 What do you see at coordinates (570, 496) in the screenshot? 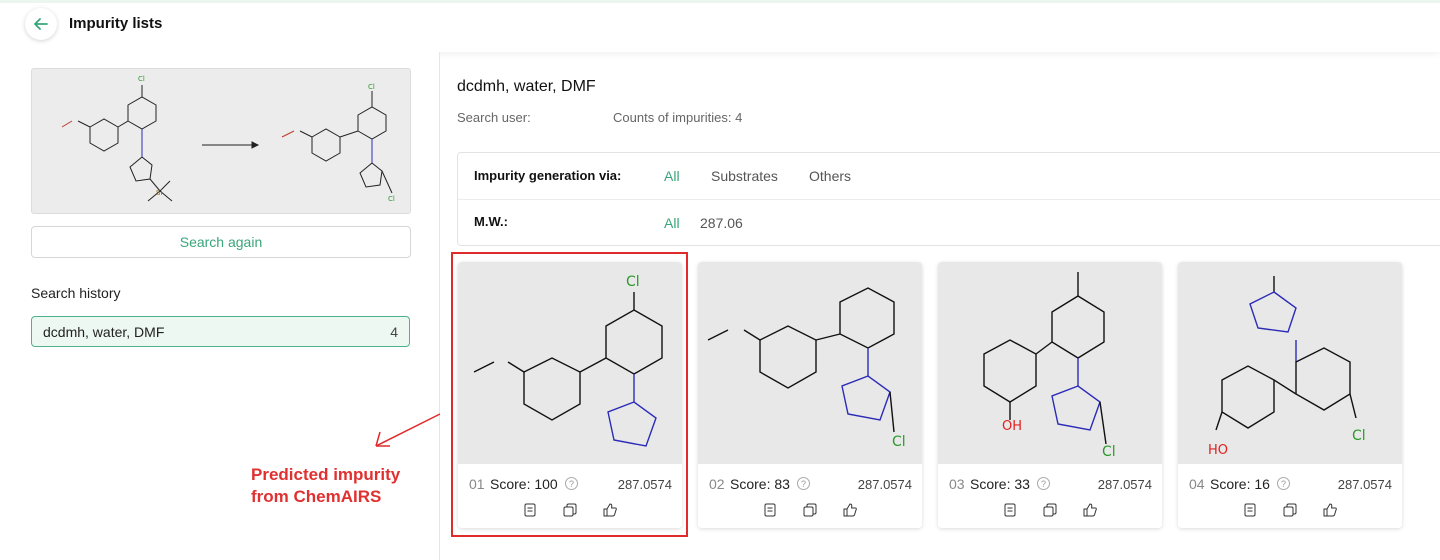
I see `card-footer: 01 Score: 100 ? 287.0574` at bounding box center [570, 496].